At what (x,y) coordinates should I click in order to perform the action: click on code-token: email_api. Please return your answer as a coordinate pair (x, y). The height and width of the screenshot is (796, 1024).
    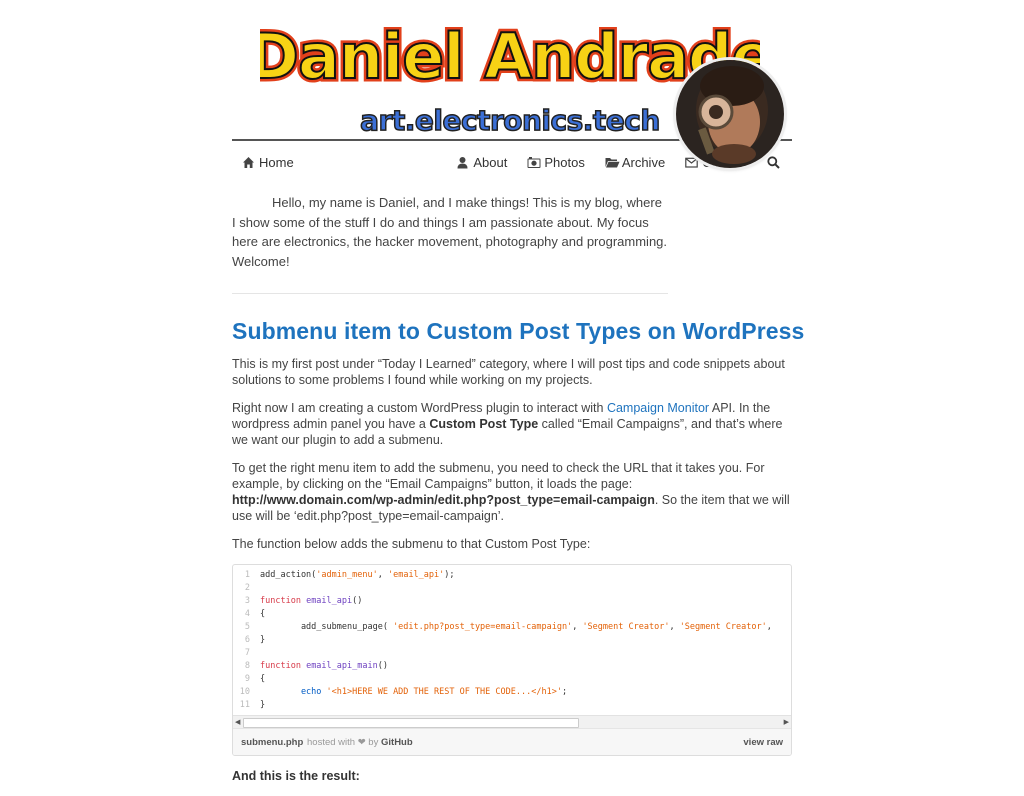
    Looking at the image, I should click on (326, 601).